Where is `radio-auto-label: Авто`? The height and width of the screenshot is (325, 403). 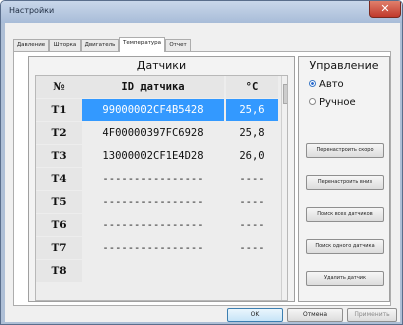
radio-auto-label: Авто is located at coordinates (331, 84).